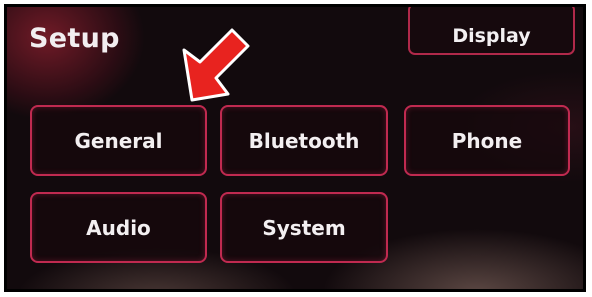  I want to click on display-button: Display, so click(491, 31).